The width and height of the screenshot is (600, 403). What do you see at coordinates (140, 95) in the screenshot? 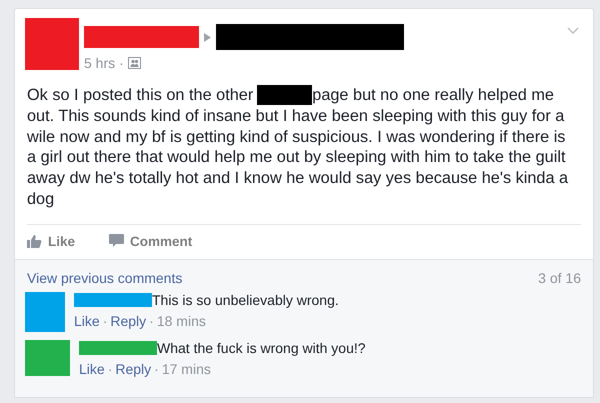
I see `post-text-line: Ok so I posted this on the other` at bounding box center [140, 95].